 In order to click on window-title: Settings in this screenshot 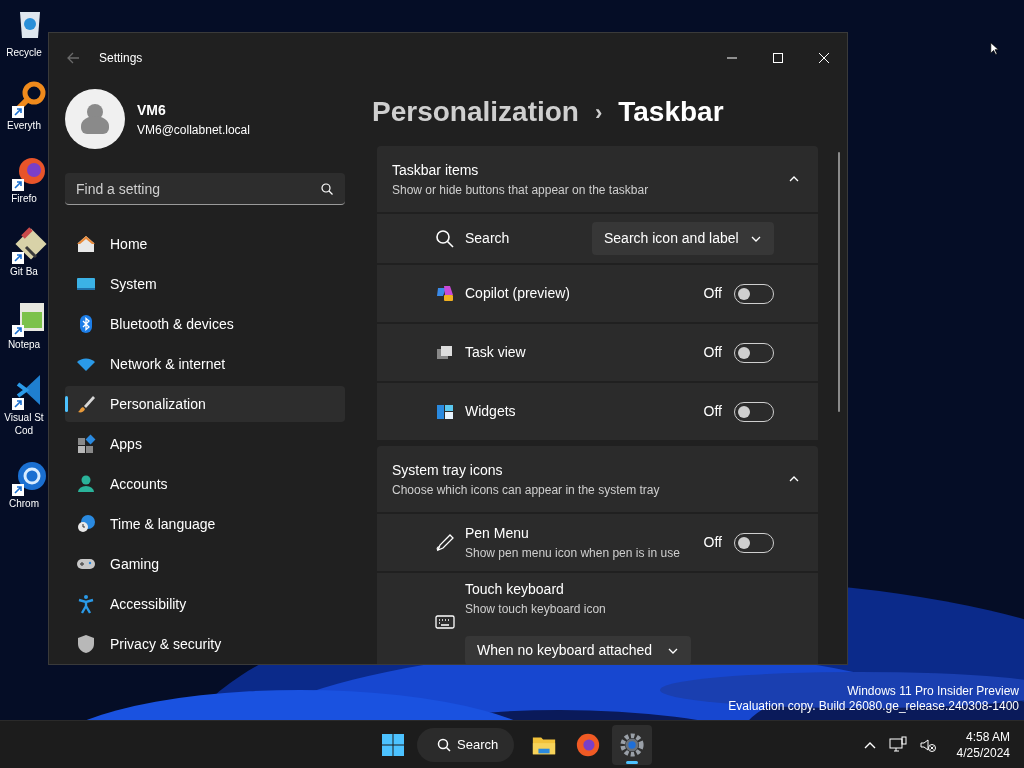, I will do `click(121, 58)`.